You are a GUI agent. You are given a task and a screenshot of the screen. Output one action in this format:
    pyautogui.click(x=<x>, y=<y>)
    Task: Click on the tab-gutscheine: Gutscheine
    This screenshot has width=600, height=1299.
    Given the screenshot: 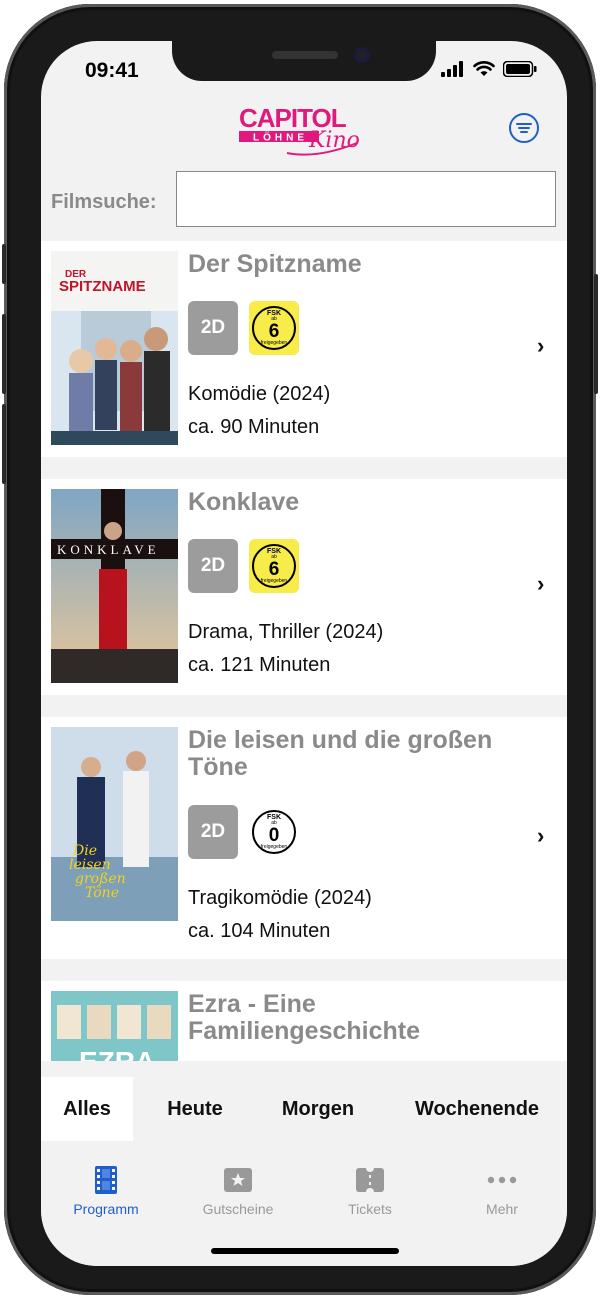 What is the action you would take?
    pyautogui.click(x=238, y=1191)
    